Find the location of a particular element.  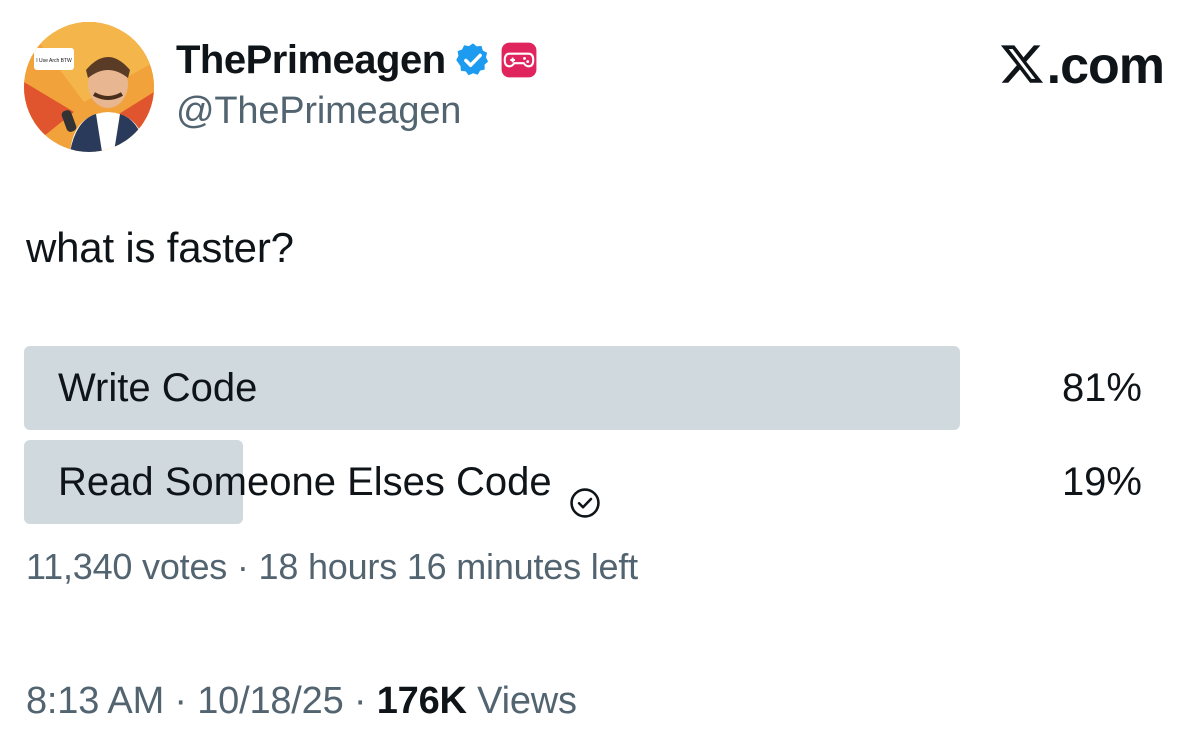

user-handle: @ThePrimeagen is located at coordinates (357, 111).